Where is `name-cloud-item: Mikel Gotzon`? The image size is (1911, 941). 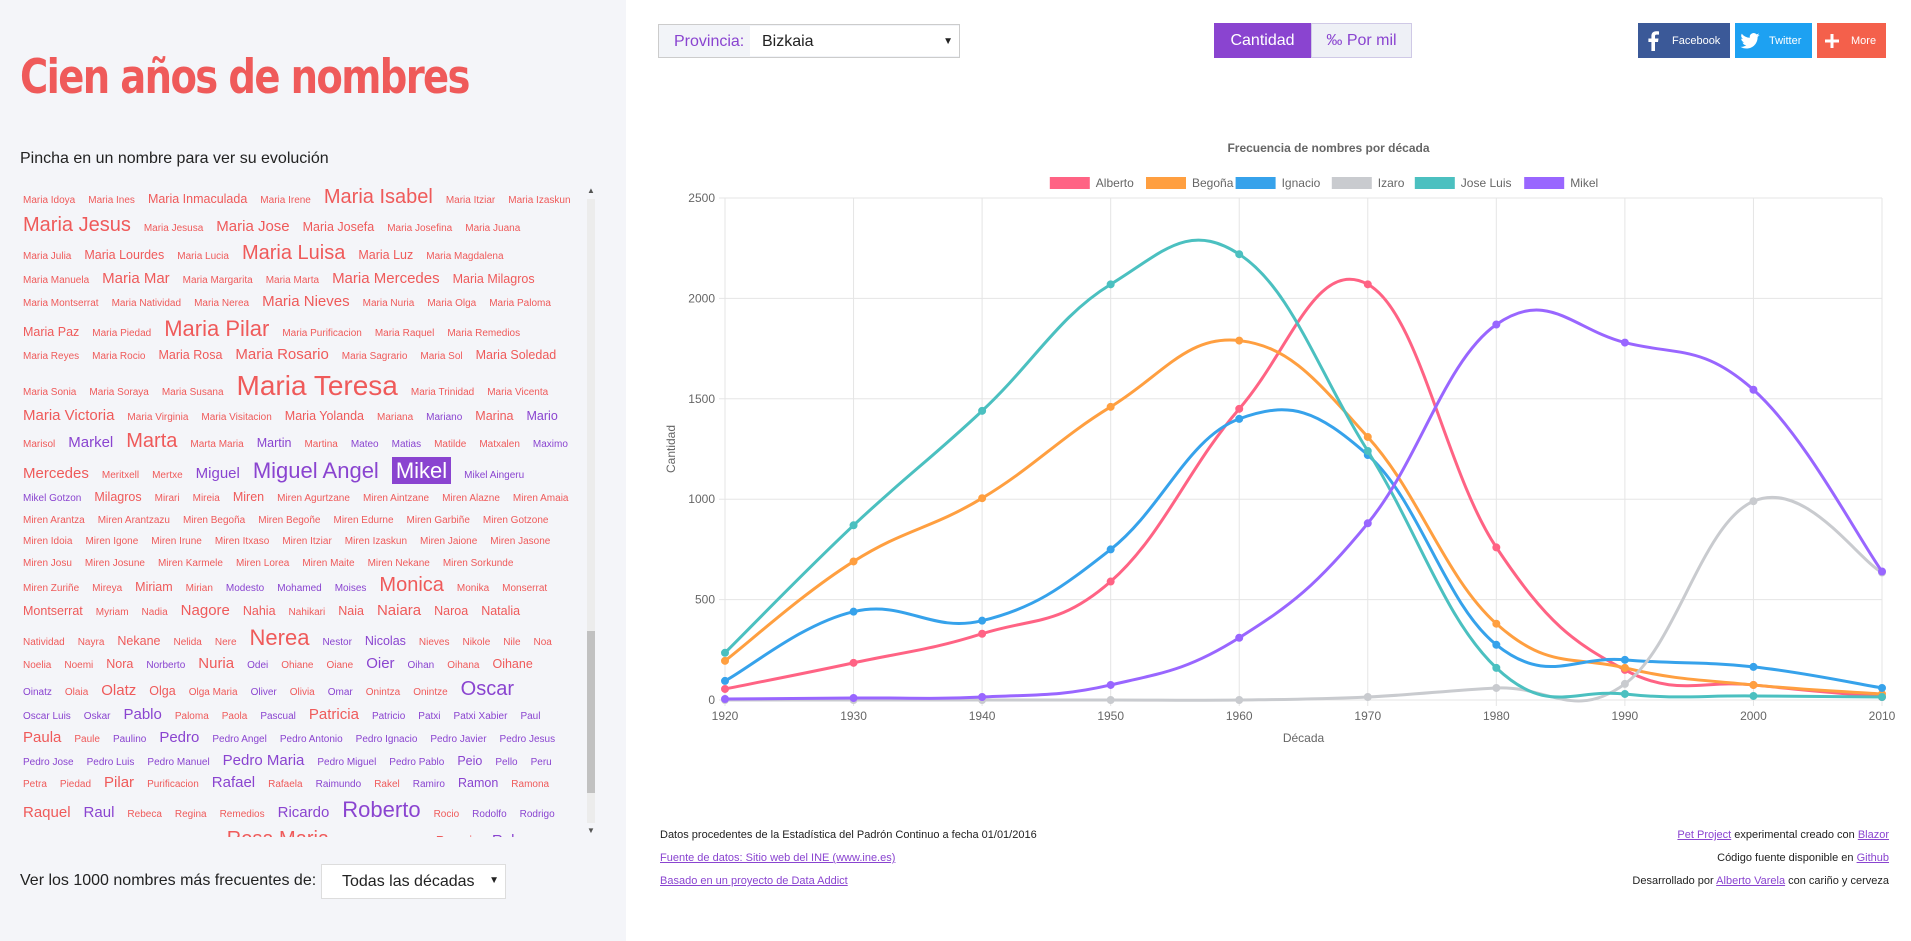 name-cloud-item: Mikel Gotzon is located at coordinates (52, 499).